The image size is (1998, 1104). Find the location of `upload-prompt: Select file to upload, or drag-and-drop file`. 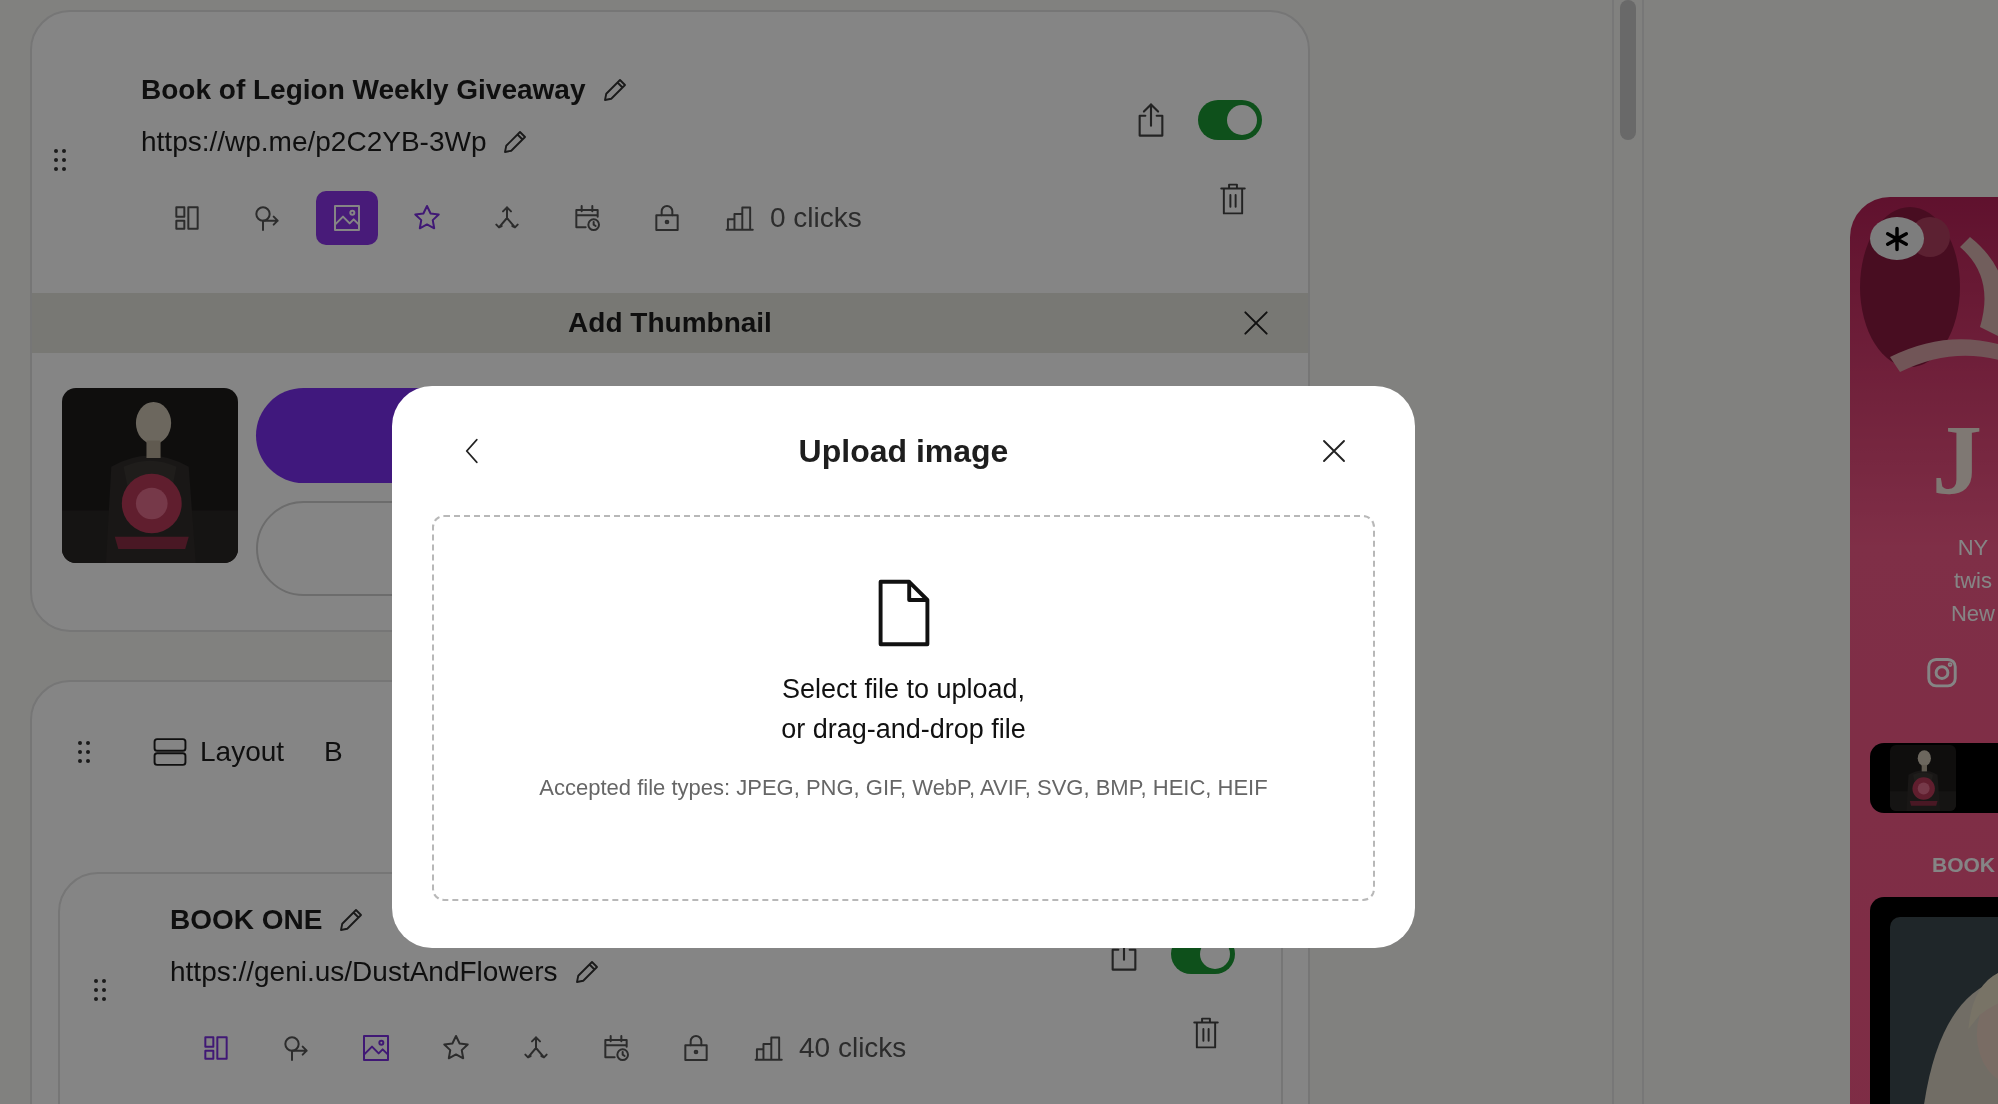

upload-prompt: Select file to upload, or drag-and-drop file is located at coordinates (903, 709).